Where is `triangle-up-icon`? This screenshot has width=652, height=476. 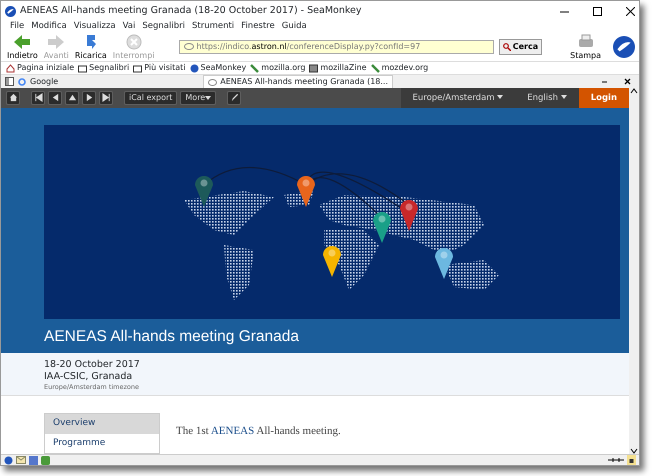 triangle-up-icon is located at coordinates (72, 97).